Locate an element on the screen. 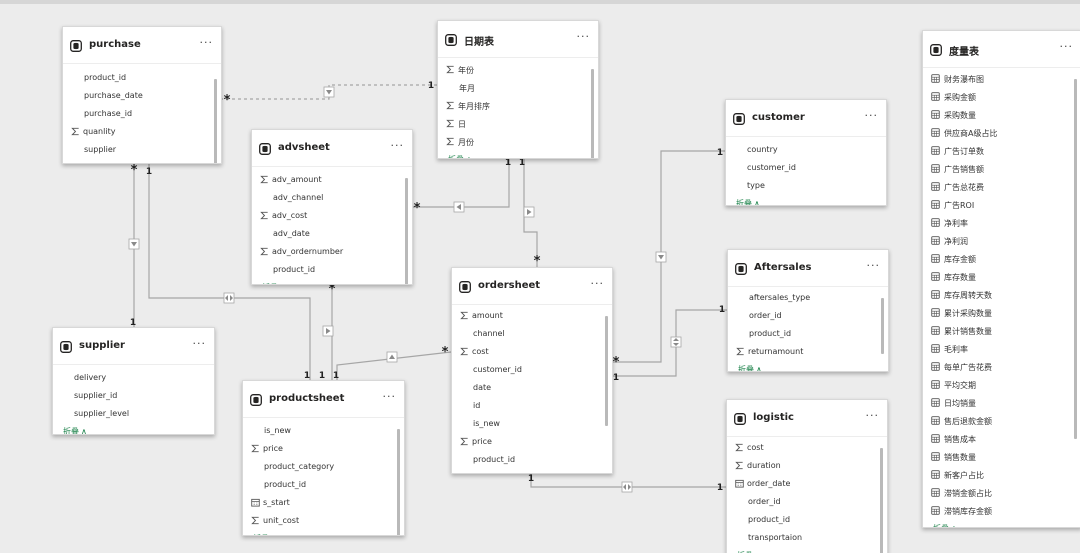 The height and width of the screenshot is (553, 1080). field-item: 净利率 is located at coordinates (996, 223).